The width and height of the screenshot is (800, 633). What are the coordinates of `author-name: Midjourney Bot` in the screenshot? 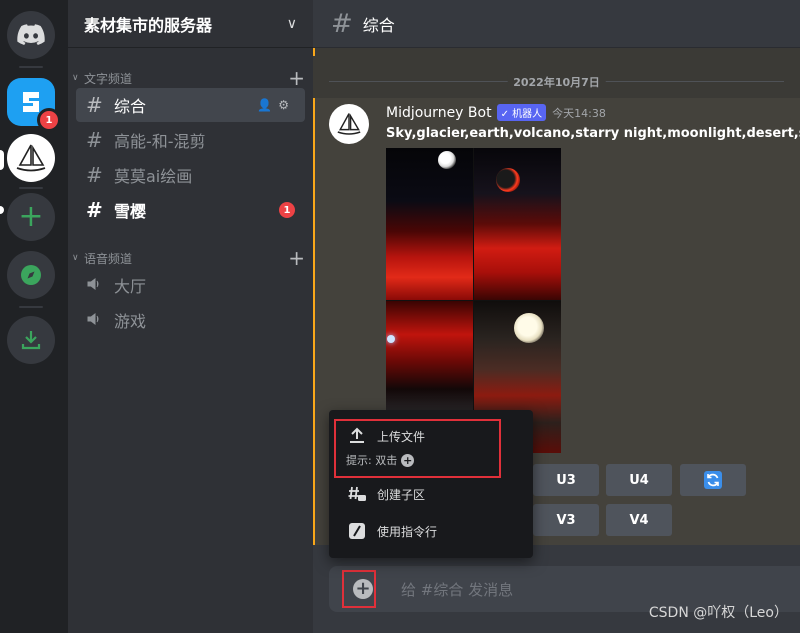 It's located at (439, 113).